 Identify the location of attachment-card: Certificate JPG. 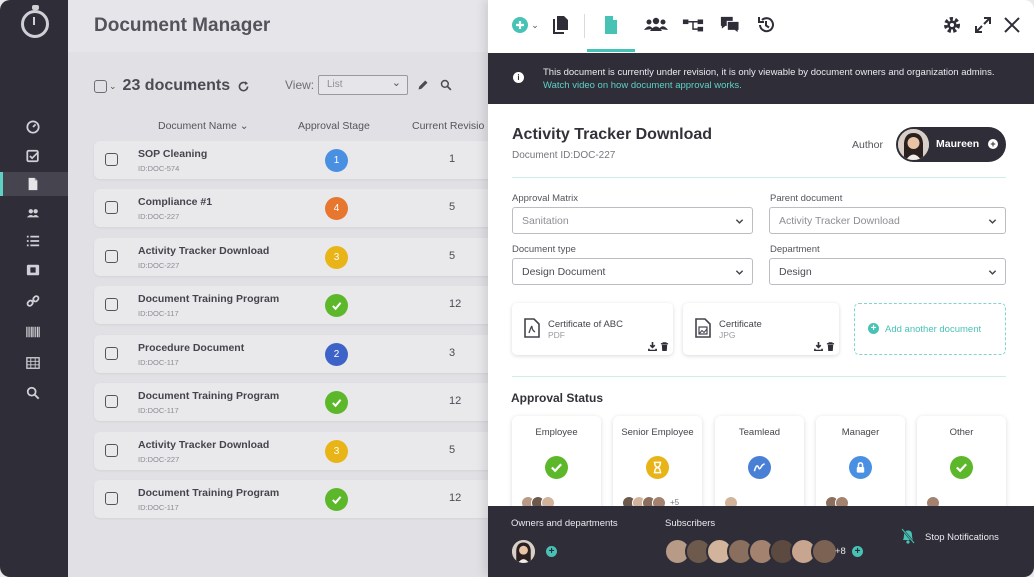
(761, 329).